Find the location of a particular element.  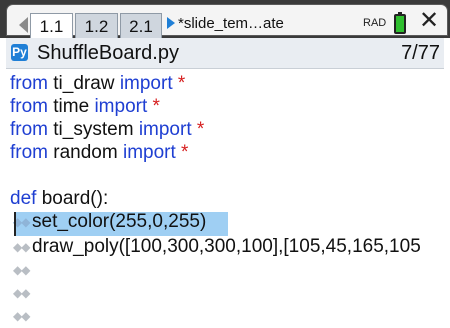

code-line-1: from ti_draw import * is located at coordinates (98, 83).